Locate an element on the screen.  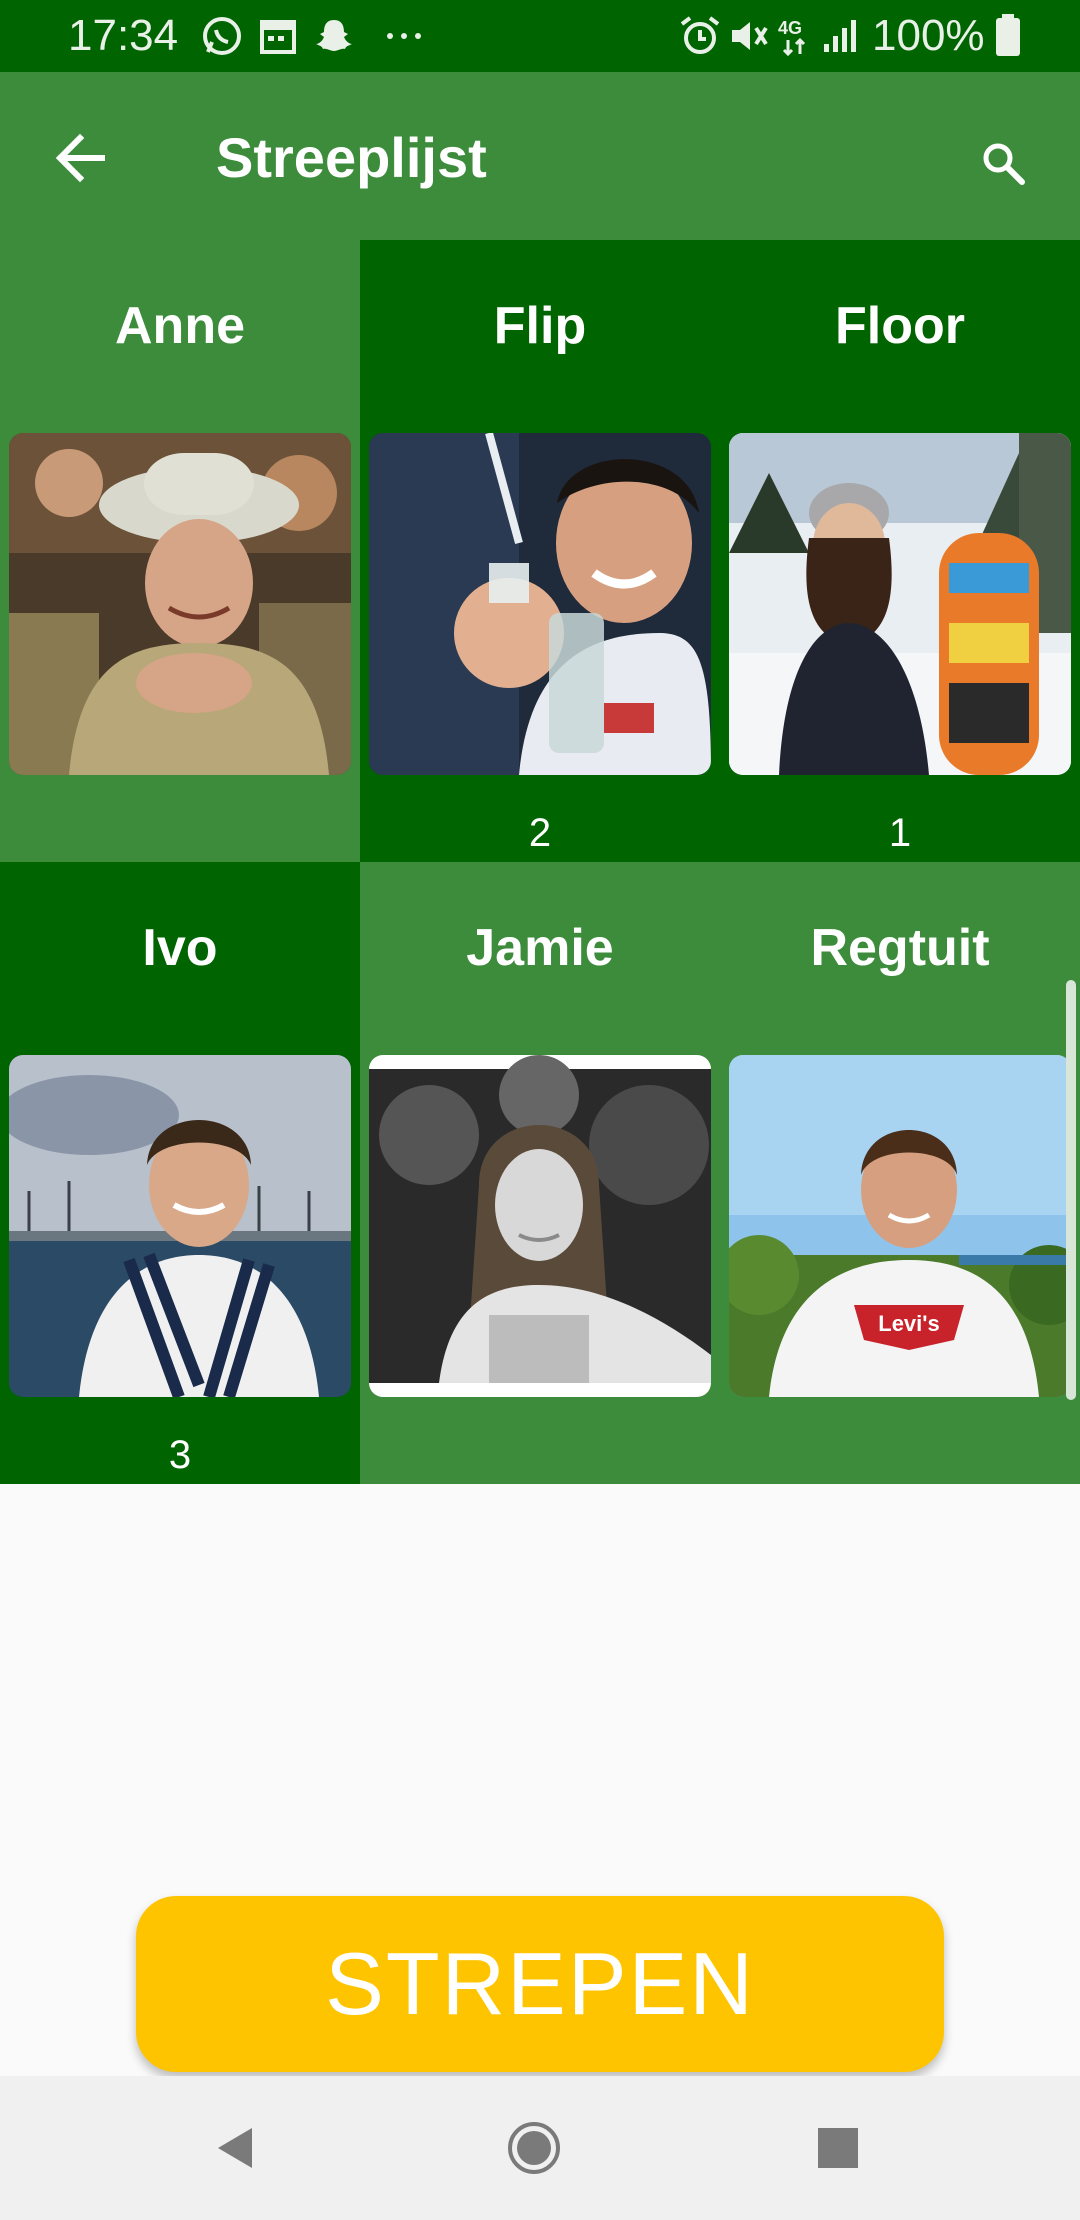
system-nav-bar is located at coordinates (540, 2148).